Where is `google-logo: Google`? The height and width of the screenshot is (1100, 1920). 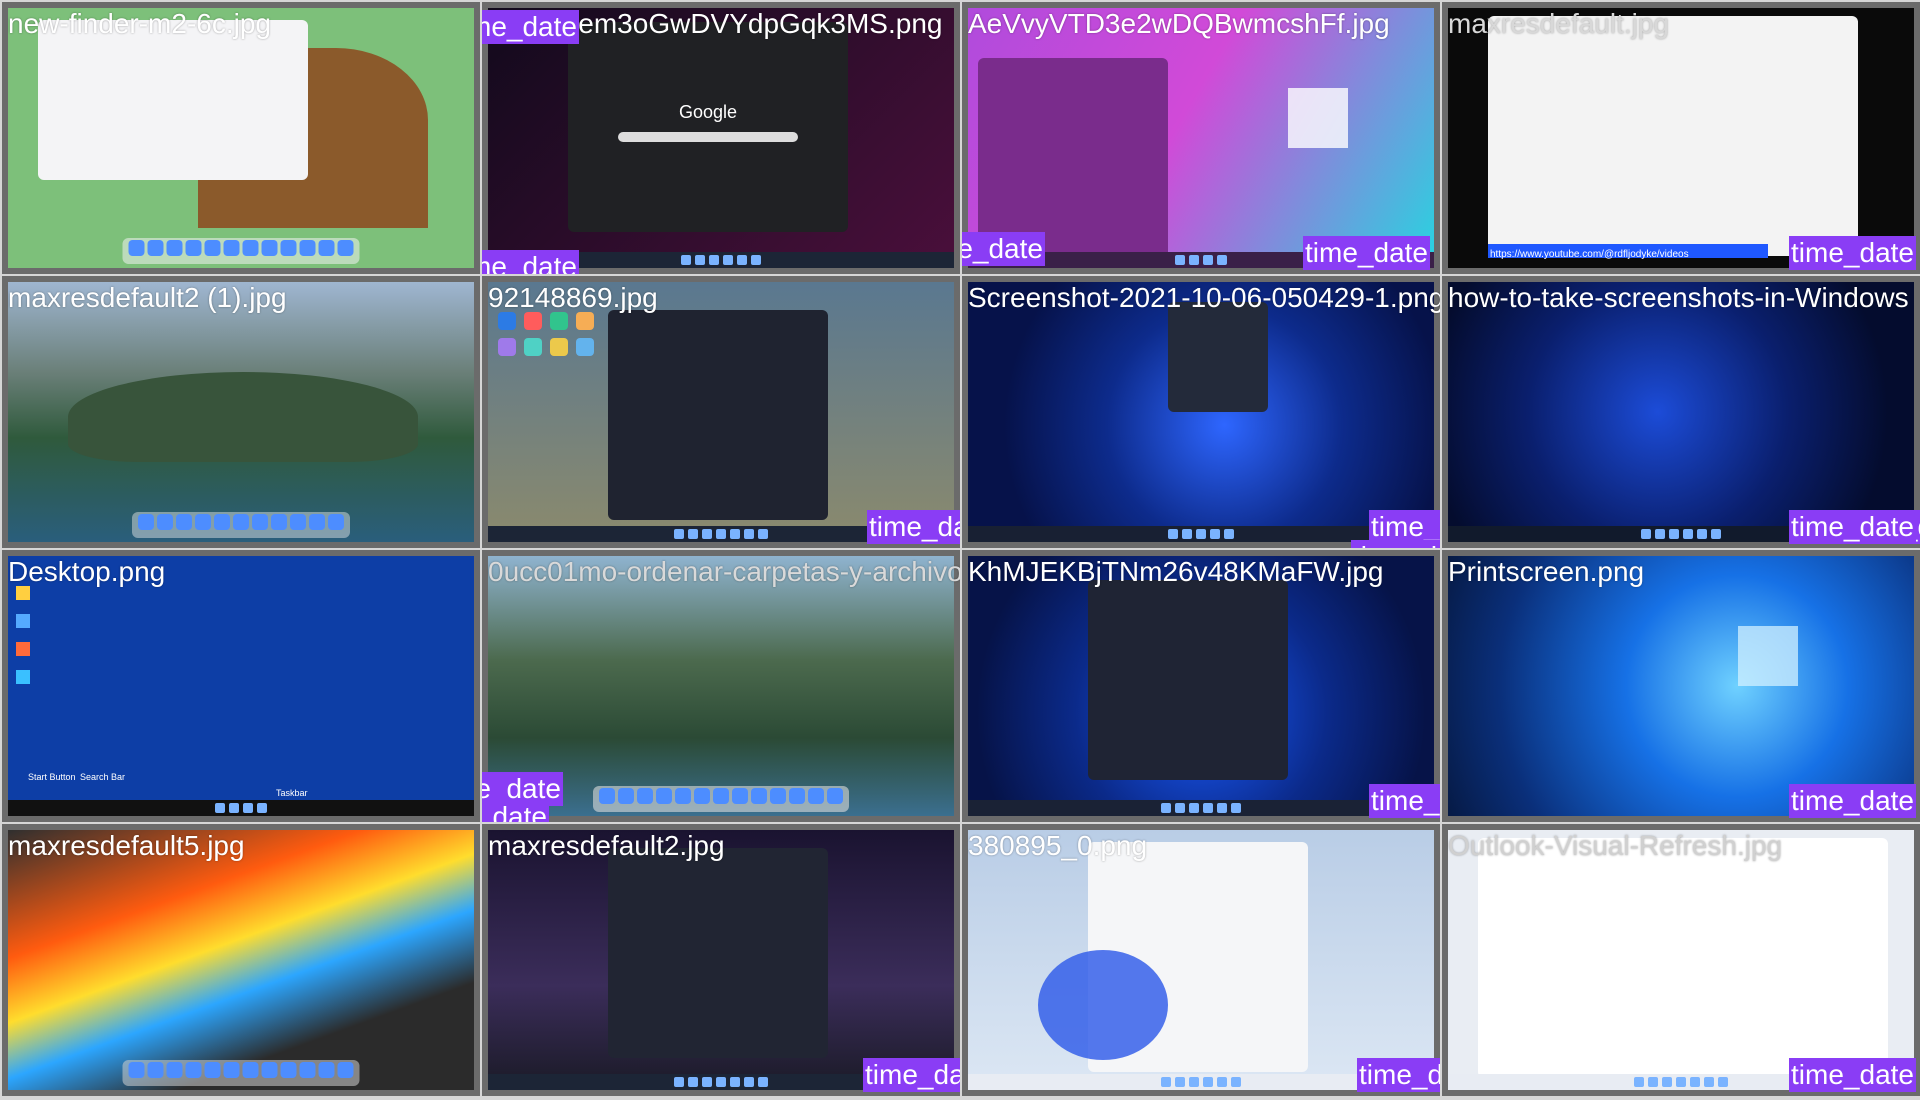 google-logo: Google is located at coordinates (708, 112).